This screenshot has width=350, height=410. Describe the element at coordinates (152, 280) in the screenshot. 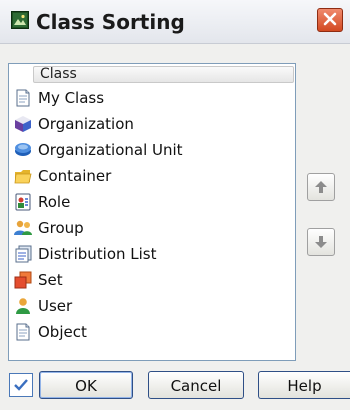

I see `list-item: Set` at that location.